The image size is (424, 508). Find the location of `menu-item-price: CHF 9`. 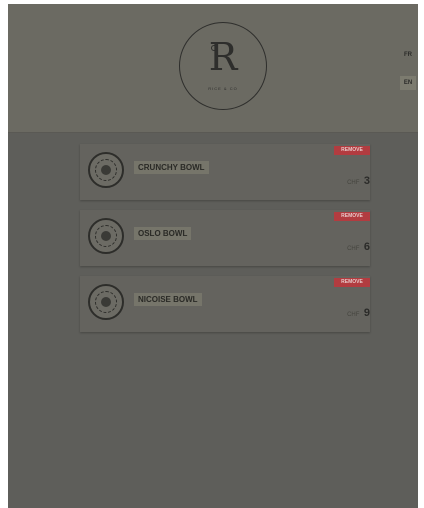

menu-item-price: CHF 9 is located at coordinates (358, 312).